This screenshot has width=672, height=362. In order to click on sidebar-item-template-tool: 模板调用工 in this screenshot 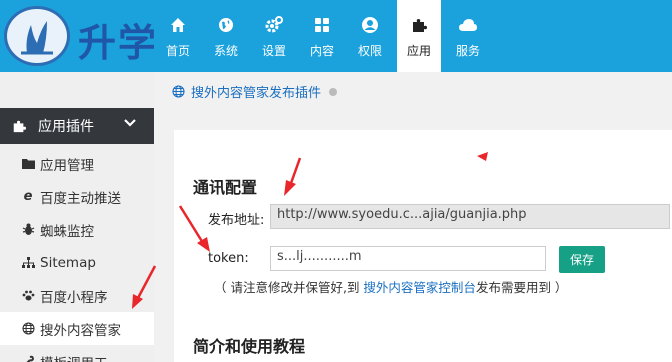, I will do `click(77, 353)`.